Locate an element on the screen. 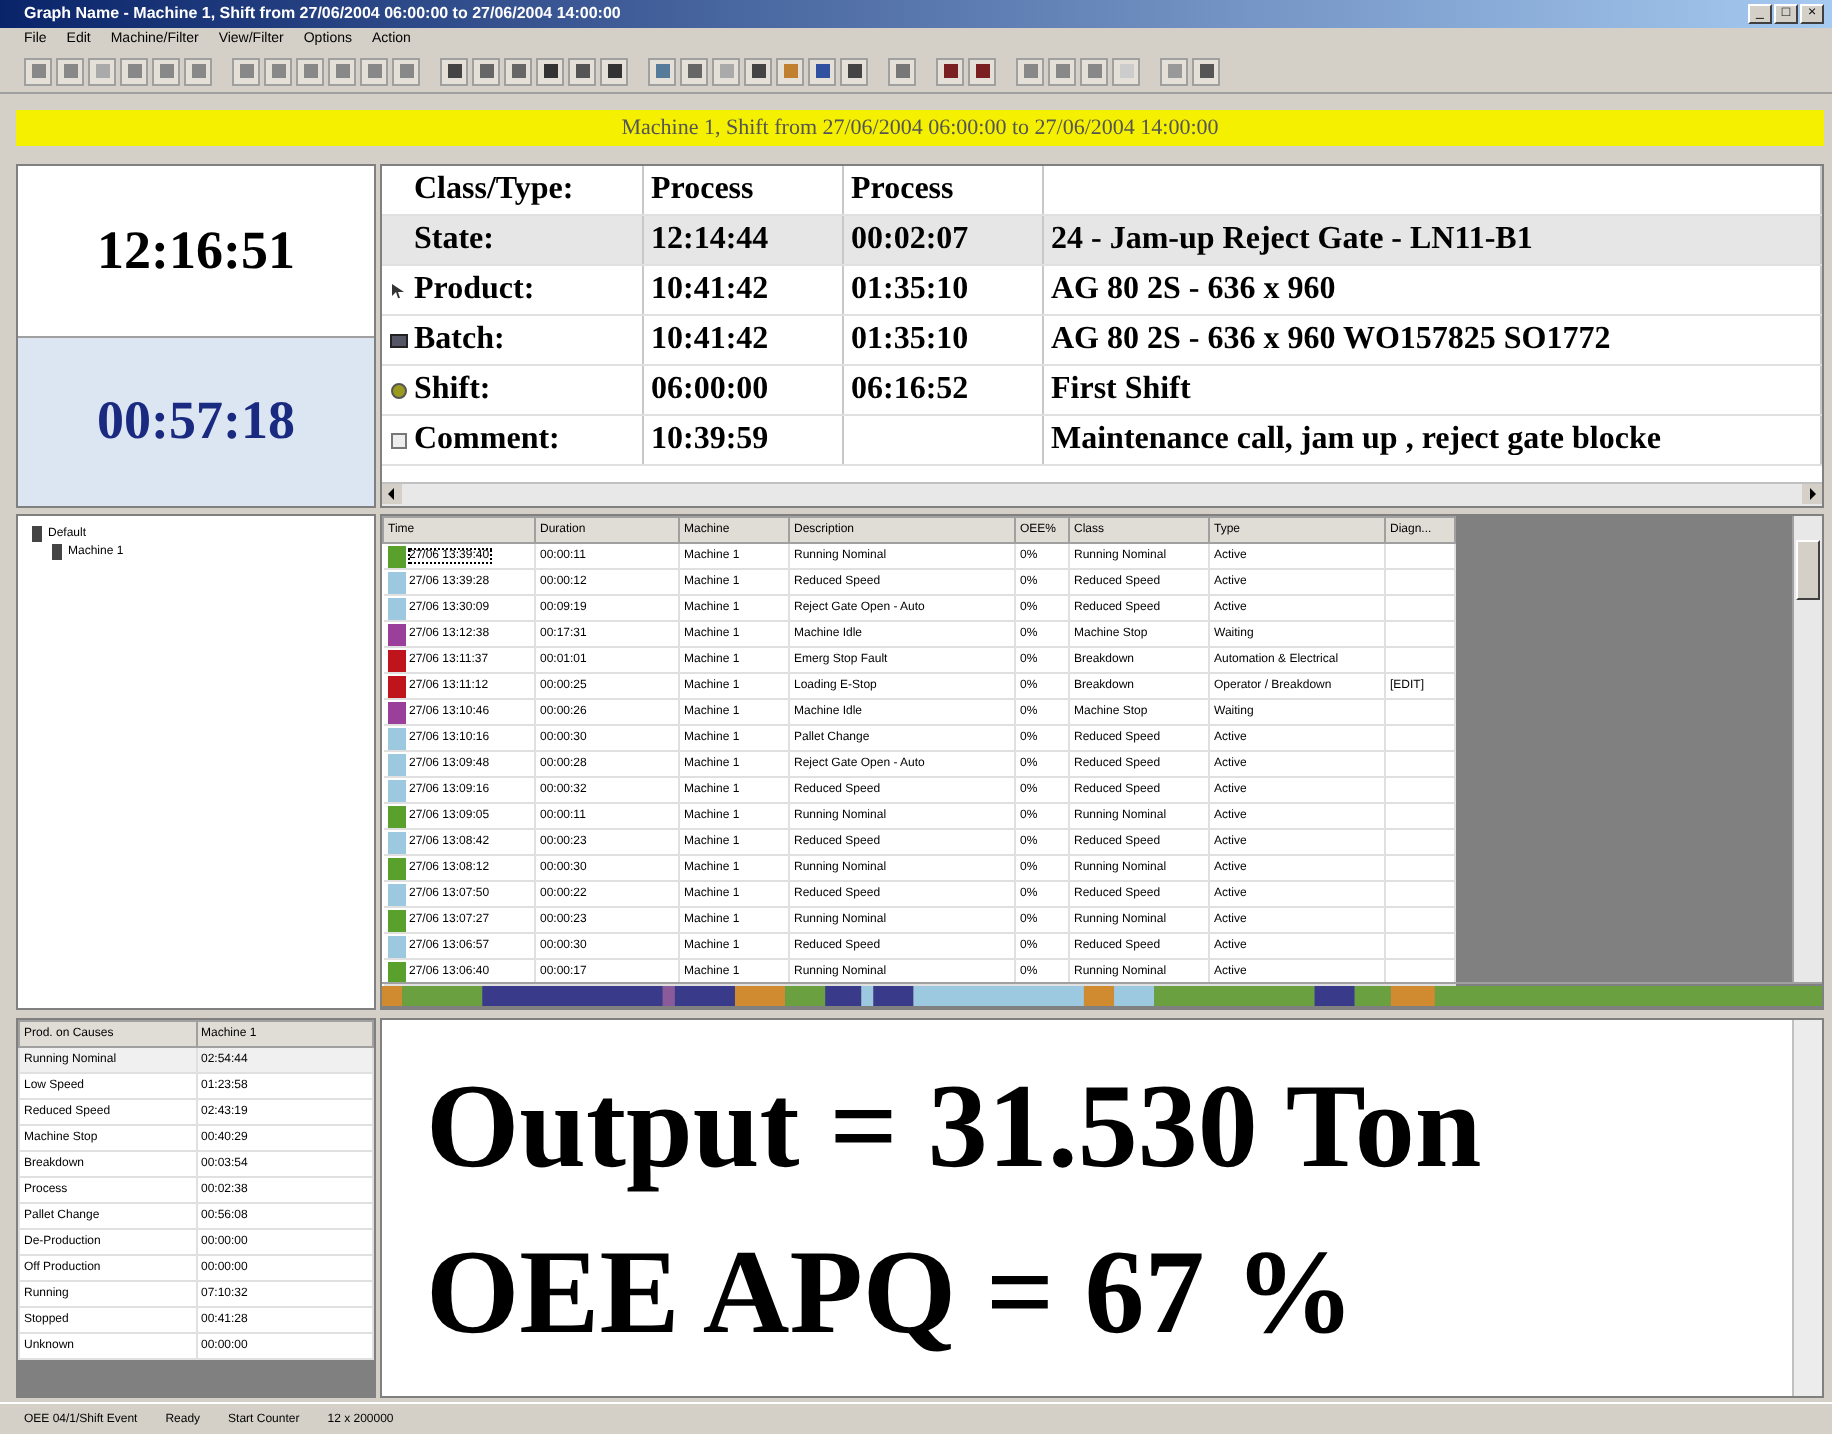  row-label: Product: is located at coordinates (474, 290).